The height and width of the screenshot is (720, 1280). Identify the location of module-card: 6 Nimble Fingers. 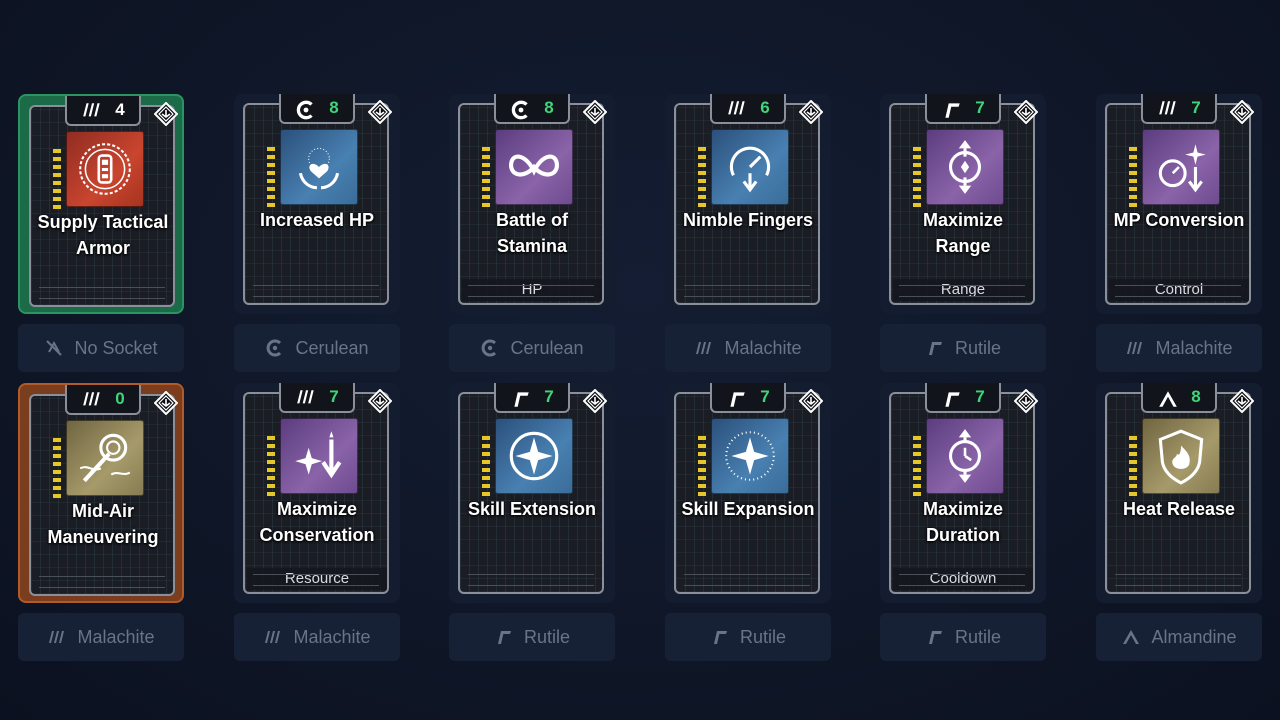
(748, 204).